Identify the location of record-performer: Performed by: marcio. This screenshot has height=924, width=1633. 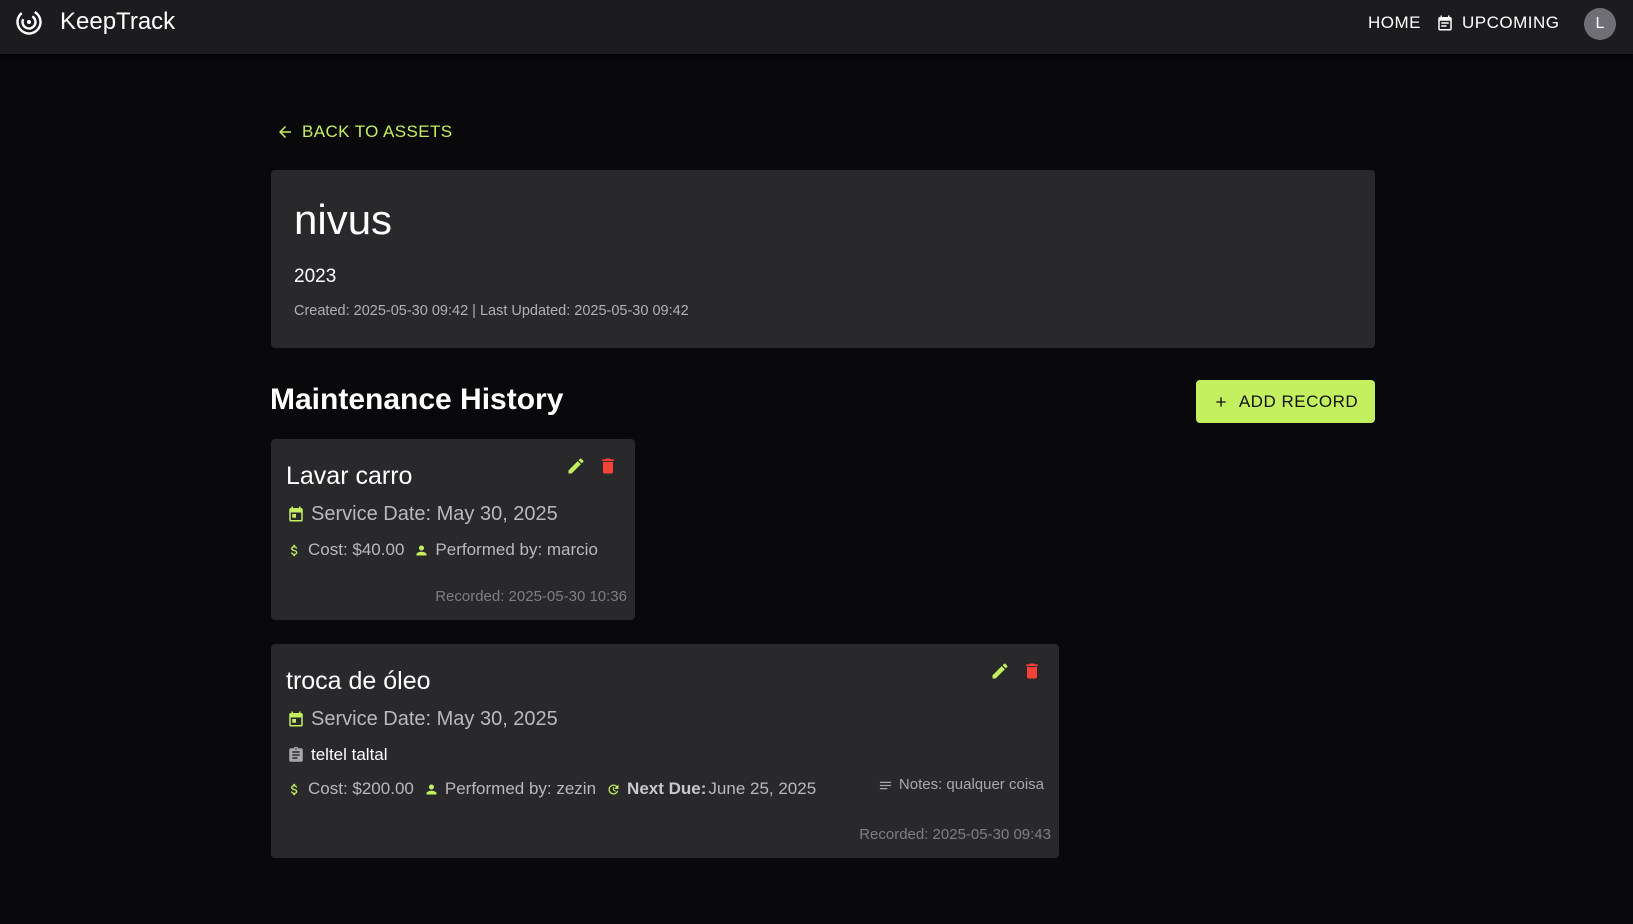
(506, 550).